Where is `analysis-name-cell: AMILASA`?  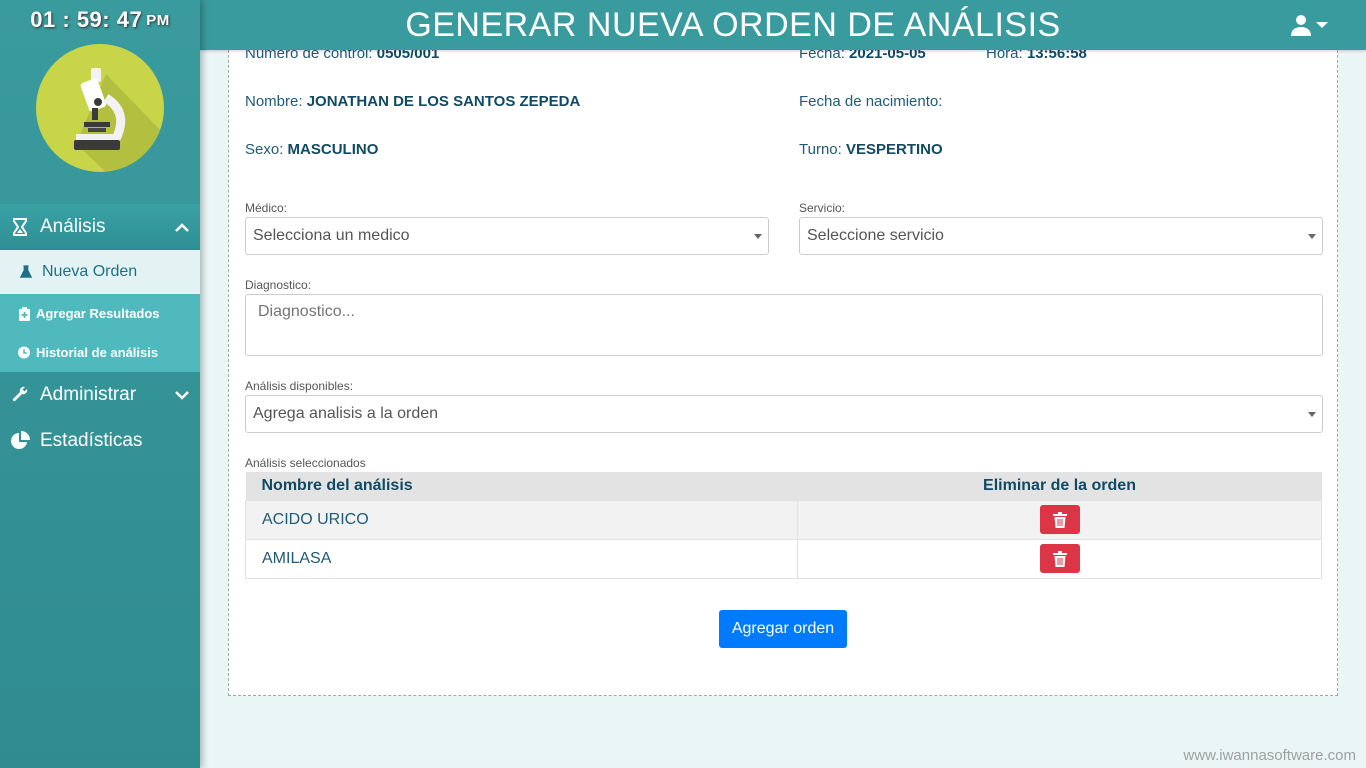 analysis-name-cell: AMILASA is located at coordinates (521, 558).